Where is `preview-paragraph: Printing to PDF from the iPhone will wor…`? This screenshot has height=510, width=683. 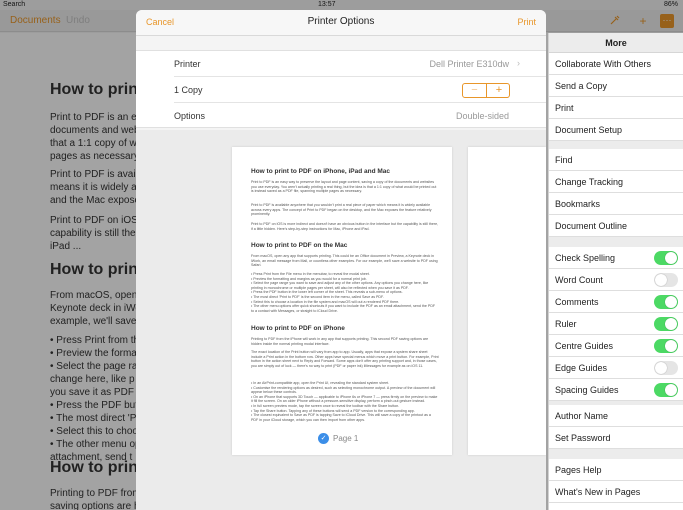
preview-paragraph: Printing to PDF from the iPhone will wor… is located at coordinates (340, 341).